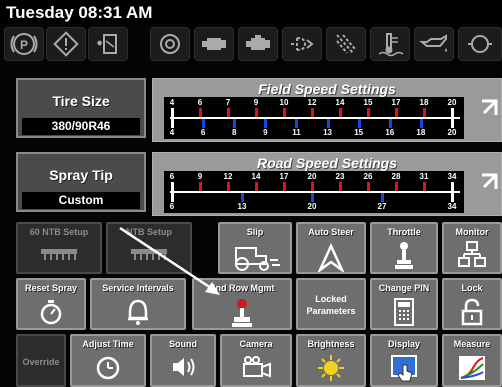 This screenshot has width=502, height=387. Describe the element at coordinates (265, 132) in the screenshot. I see `field-speed-bottom-tick-label: 9` at that location.